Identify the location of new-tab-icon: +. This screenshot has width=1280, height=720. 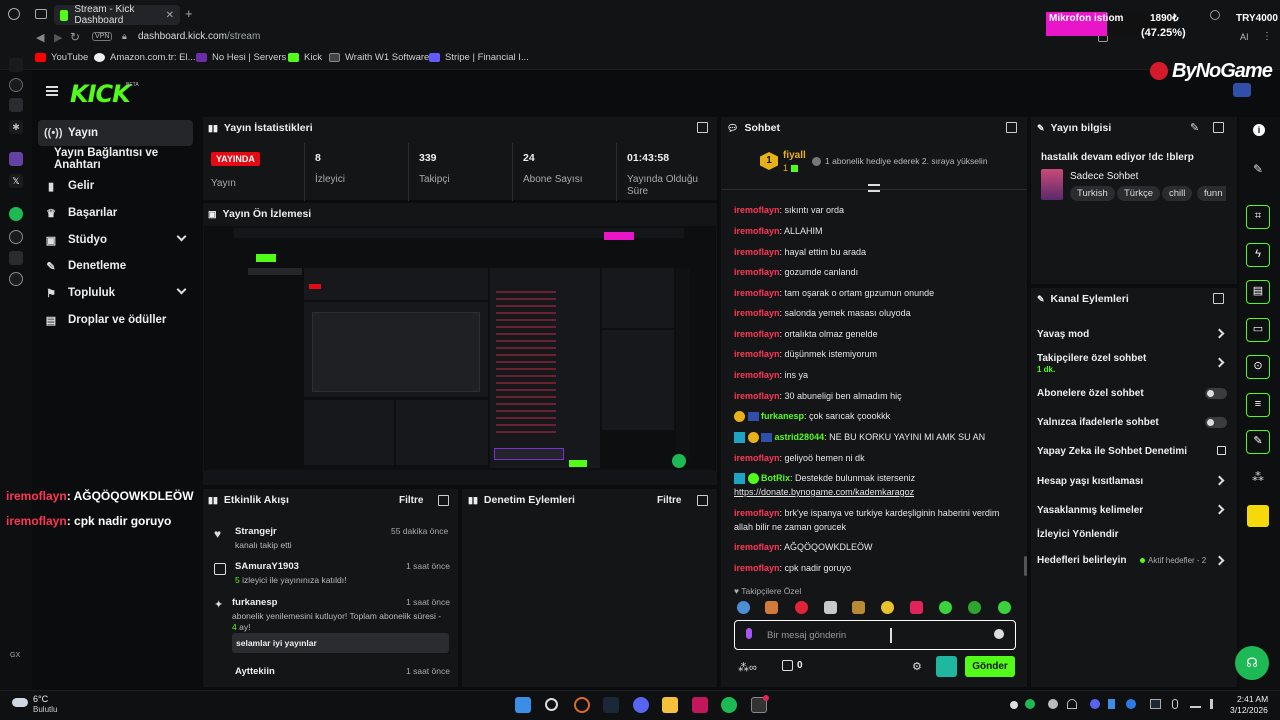
(189, 13).